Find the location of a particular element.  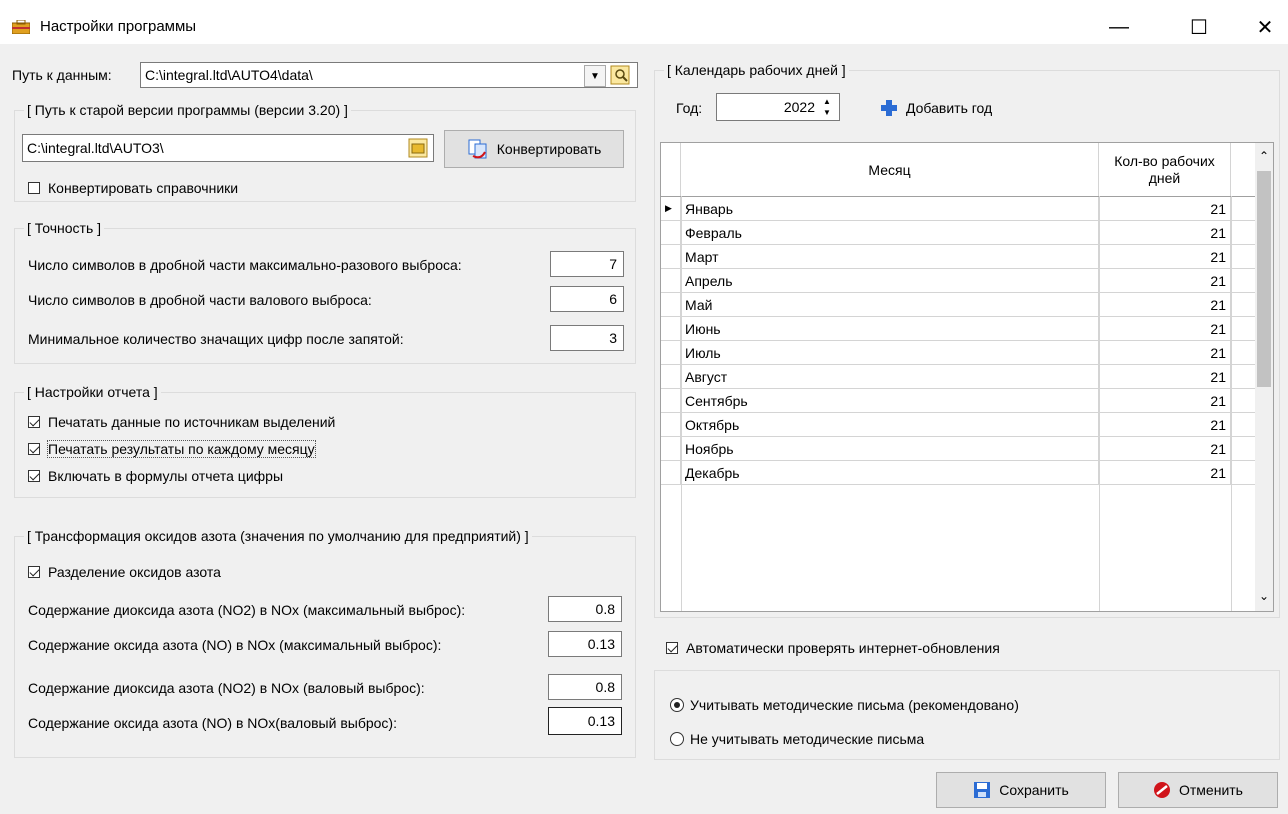

current-row-arrow-icon: ▶ is located at coordinates (671, 208).